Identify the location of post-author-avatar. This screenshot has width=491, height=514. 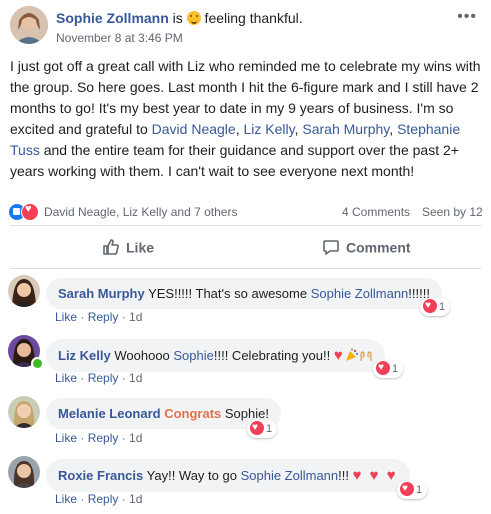
(29, 25).